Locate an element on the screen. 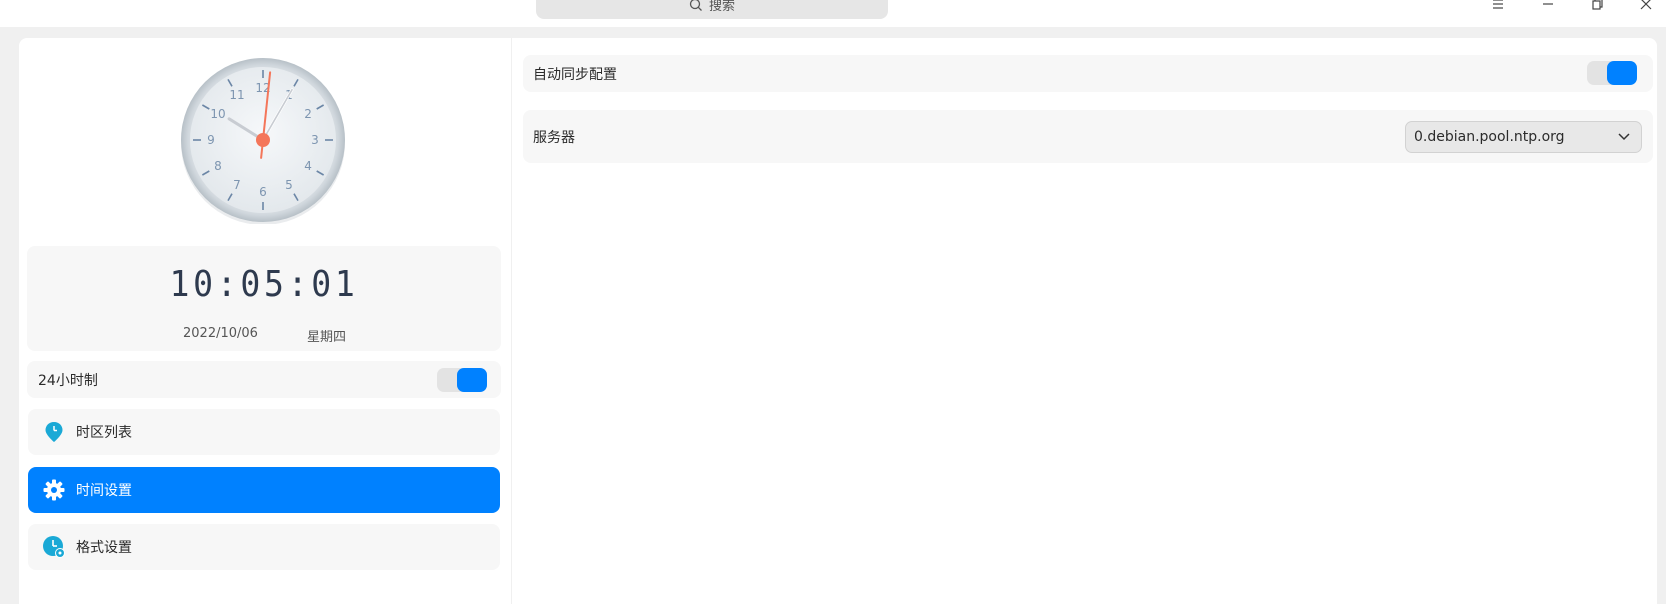 Image resolution: width=1666 pixels, height=604 pixels. weekday-text: 星期四 is located at coordinates (327, 337).